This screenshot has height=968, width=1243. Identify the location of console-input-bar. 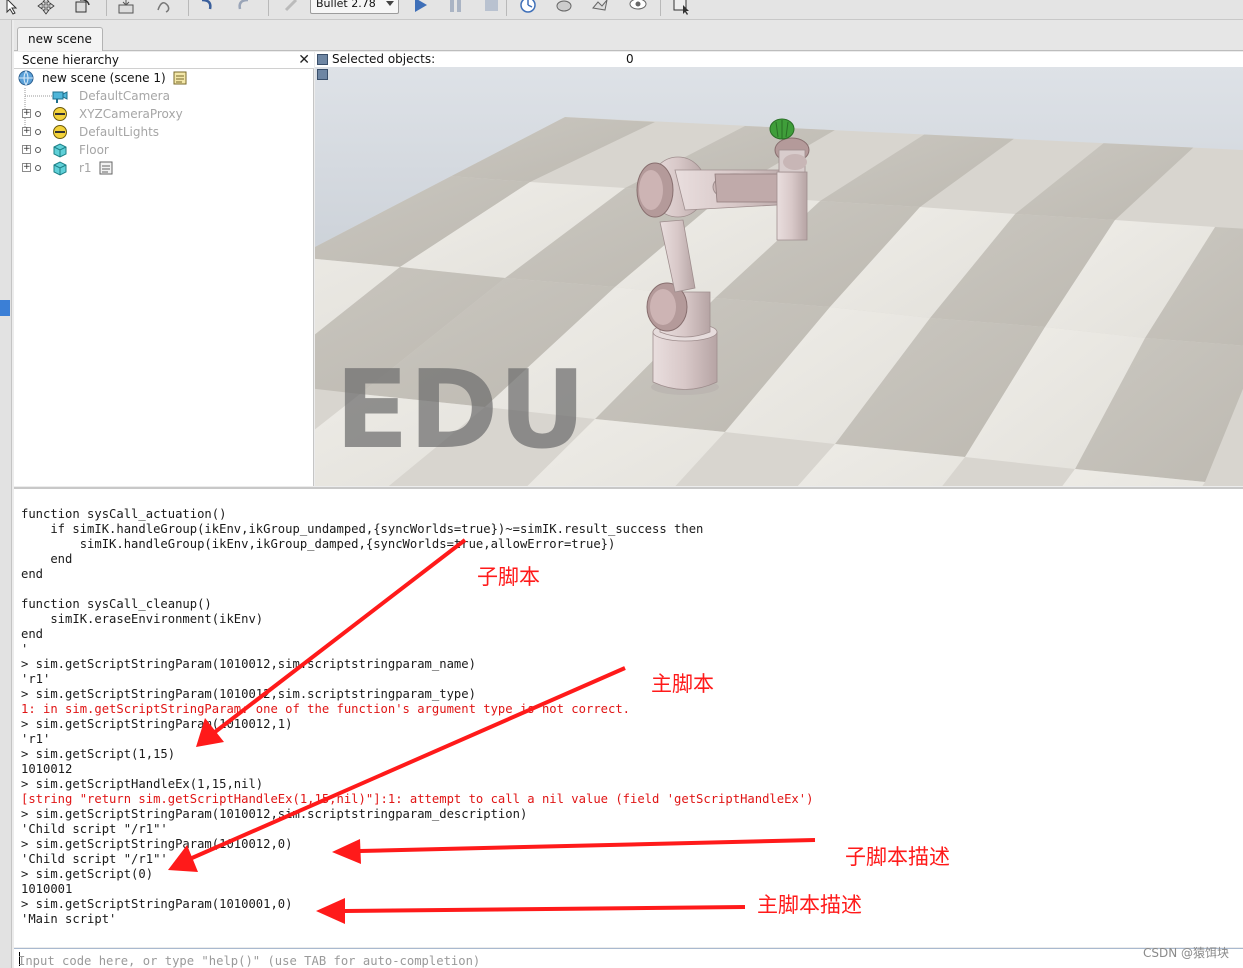
(628, 958).